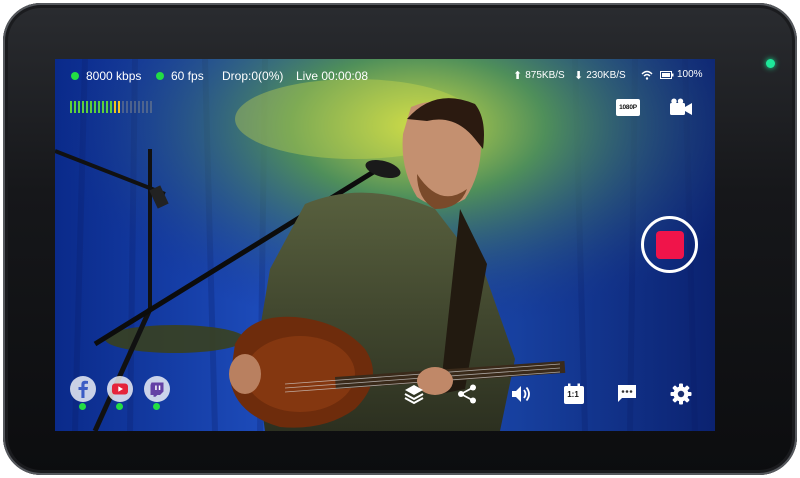 Image resolution: width=800 pixels, height=478 pixels. What do you see at coordinates (770, 63) in the screenshot?
I see `status-led` at bounding box center [770, 63].